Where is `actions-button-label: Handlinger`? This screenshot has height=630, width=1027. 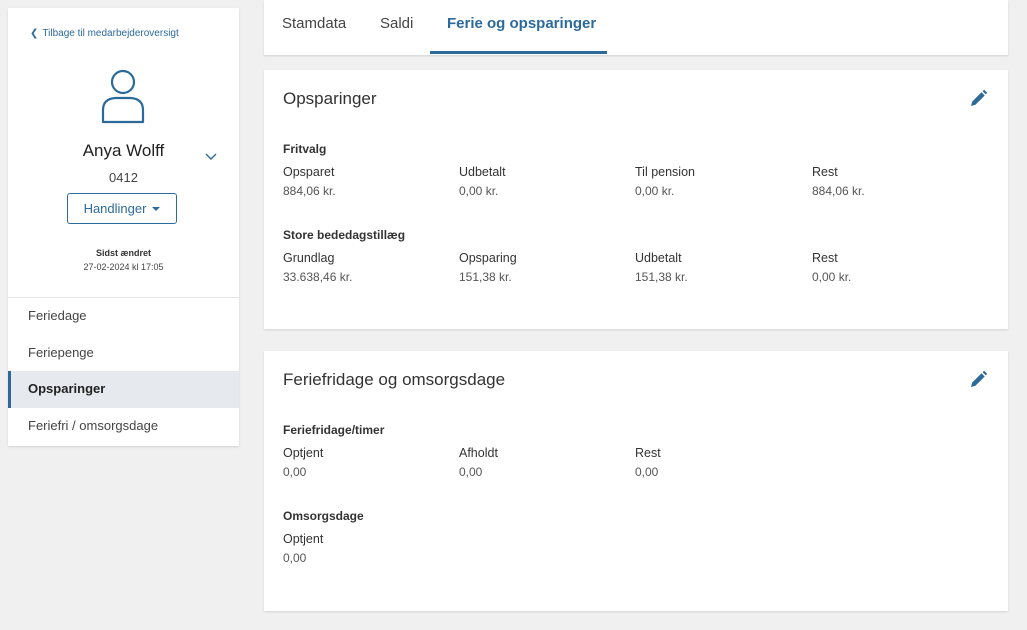 actions-button-label: Handlinger is located at coordinates (115, 208).